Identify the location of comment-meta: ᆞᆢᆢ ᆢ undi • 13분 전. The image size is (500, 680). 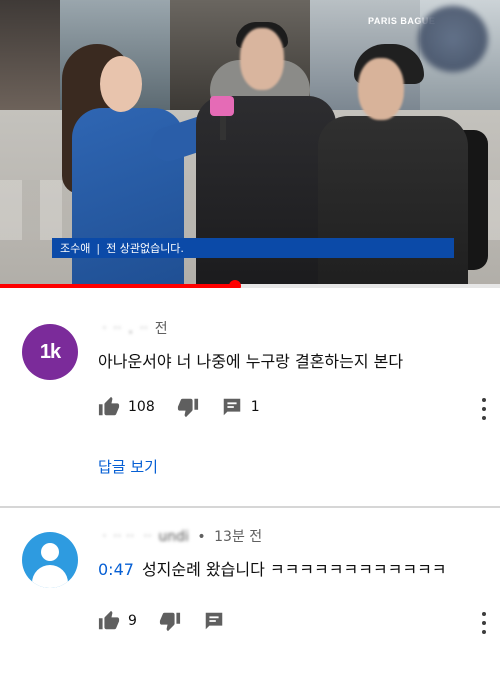
(180, 536).